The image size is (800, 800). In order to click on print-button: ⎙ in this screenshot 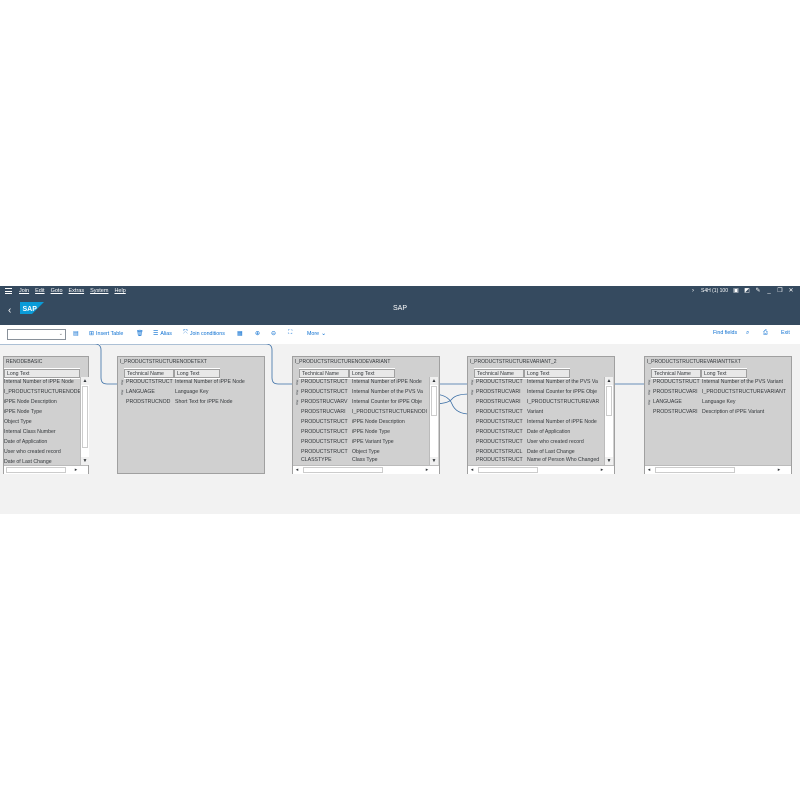, I will do `click(765, 333)`.